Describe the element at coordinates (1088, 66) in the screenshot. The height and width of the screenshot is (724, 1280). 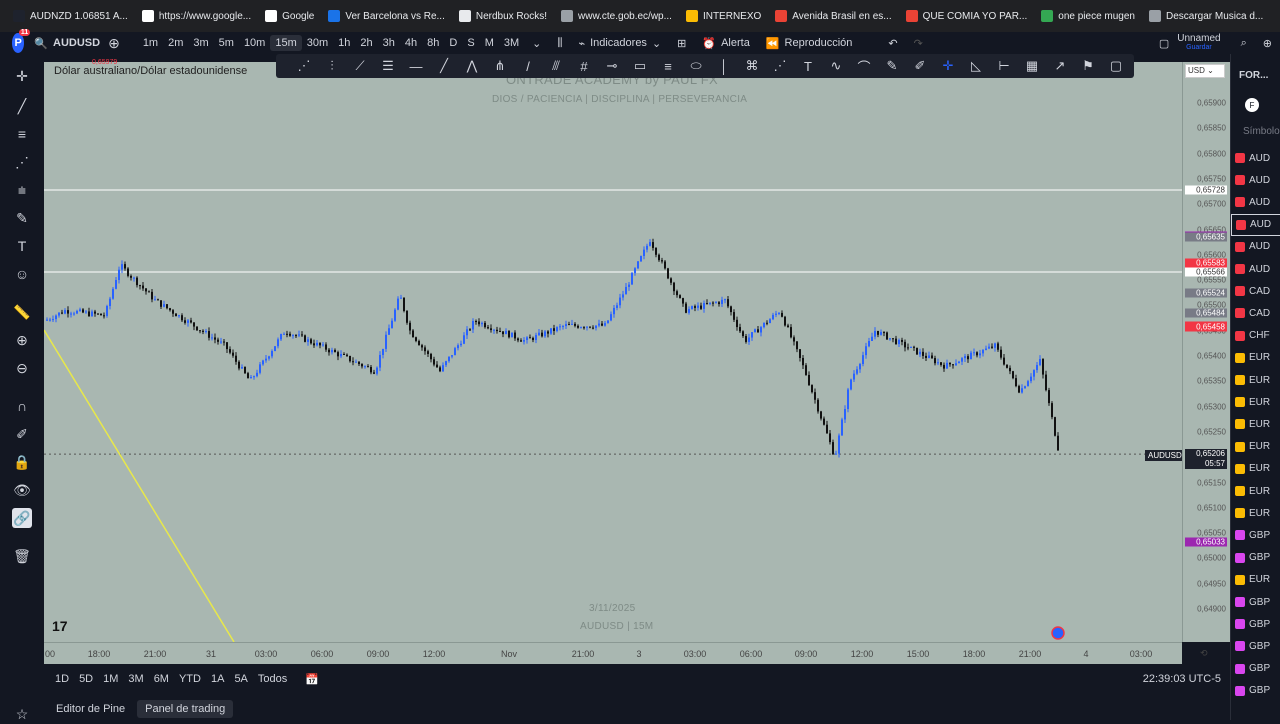
I see `signpost-icon: ⚑` at that location.